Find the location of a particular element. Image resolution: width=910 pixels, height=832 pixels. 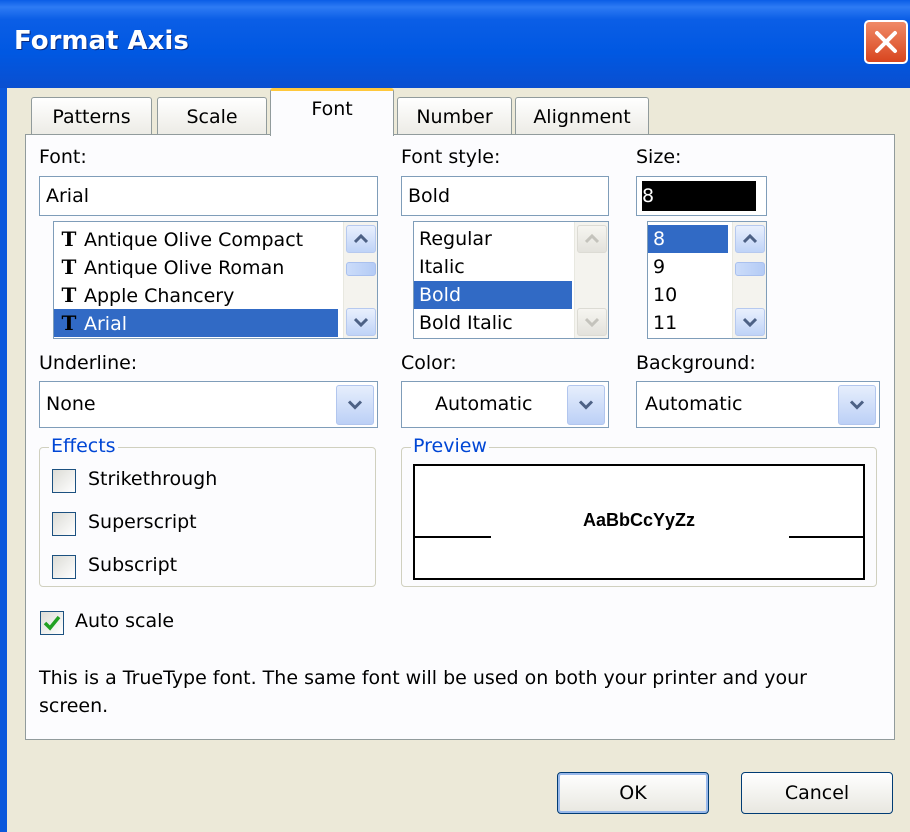

auto-scale-checkbox is located at coordinates (52, 623).